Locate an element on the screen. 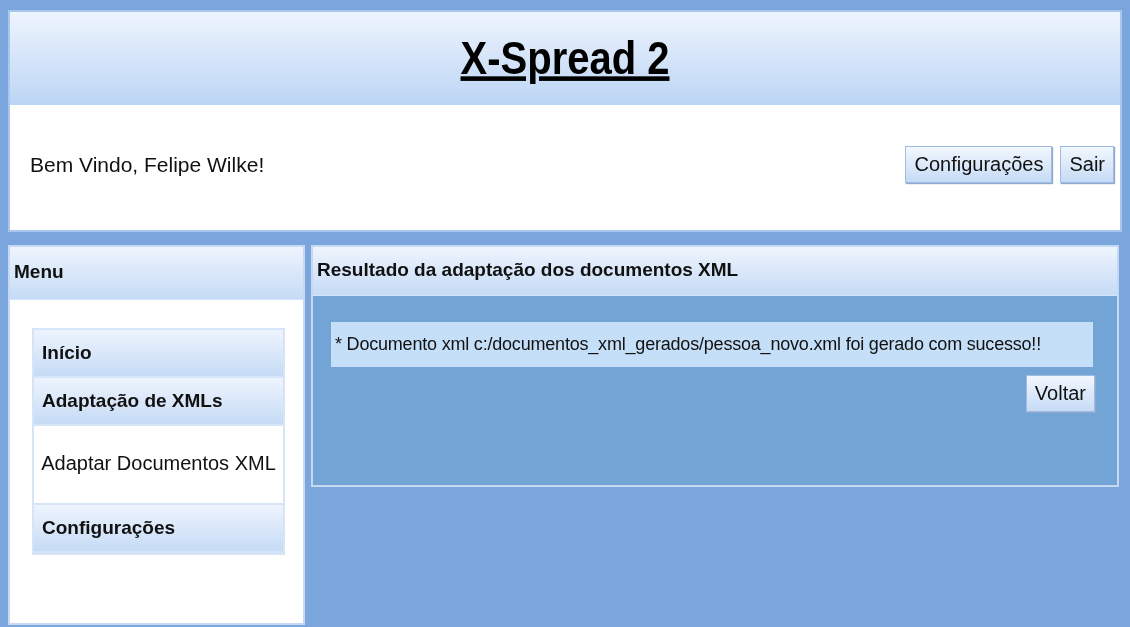 The width and height of the screenshot is (1130, 627). header-button: Configurações is located at coordinates (979, 164).